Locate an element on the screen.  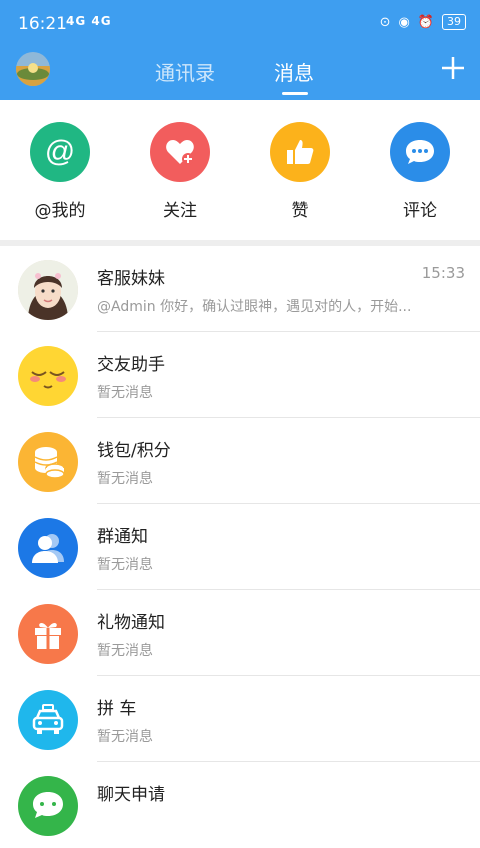
message-row-group-notice: 群通知 暂无消息 is located at coordinates (240, 547).